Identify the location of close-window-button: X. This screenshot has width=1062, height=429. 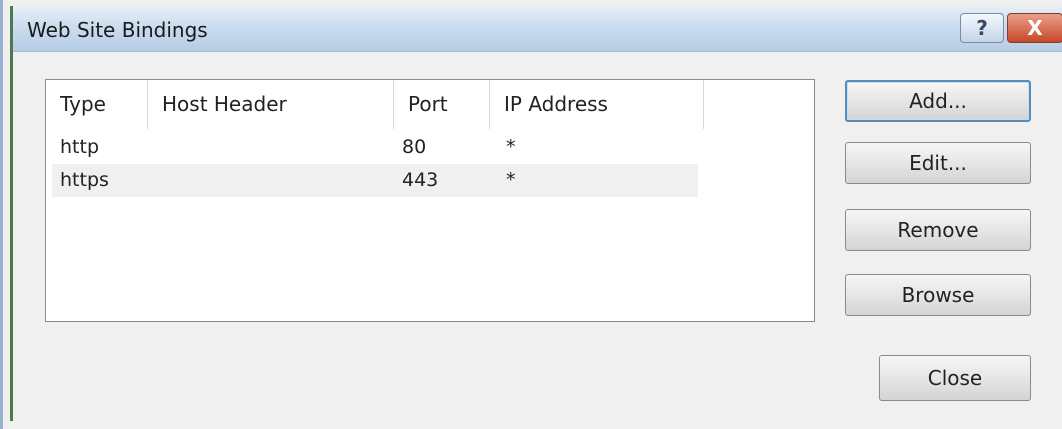
(1034, 28).